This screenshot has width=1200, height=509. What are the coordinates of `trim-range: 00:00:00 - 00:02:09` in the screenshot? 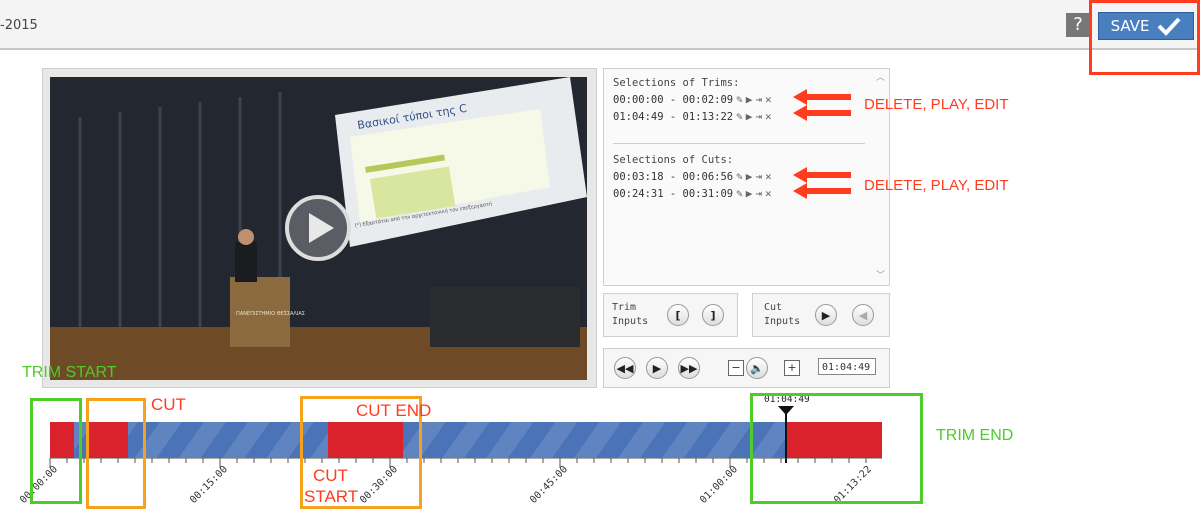 It's located at (673, 99).